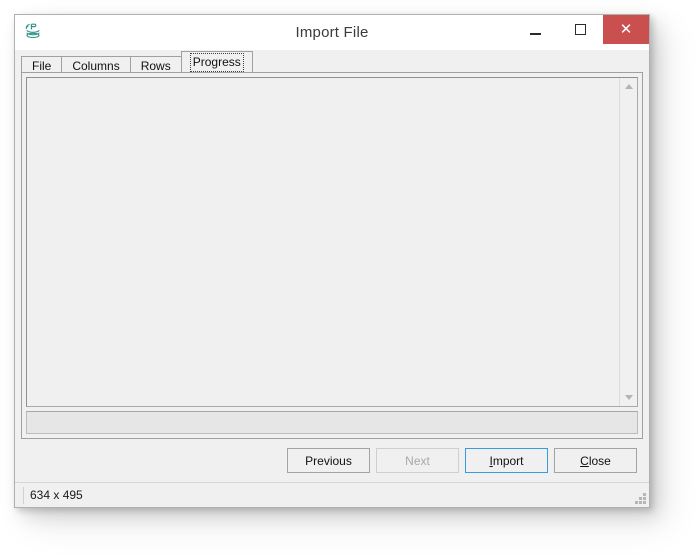  Describe the element at coordinates (535, 29) in the screenshot. I see `minimize-button` at that location.